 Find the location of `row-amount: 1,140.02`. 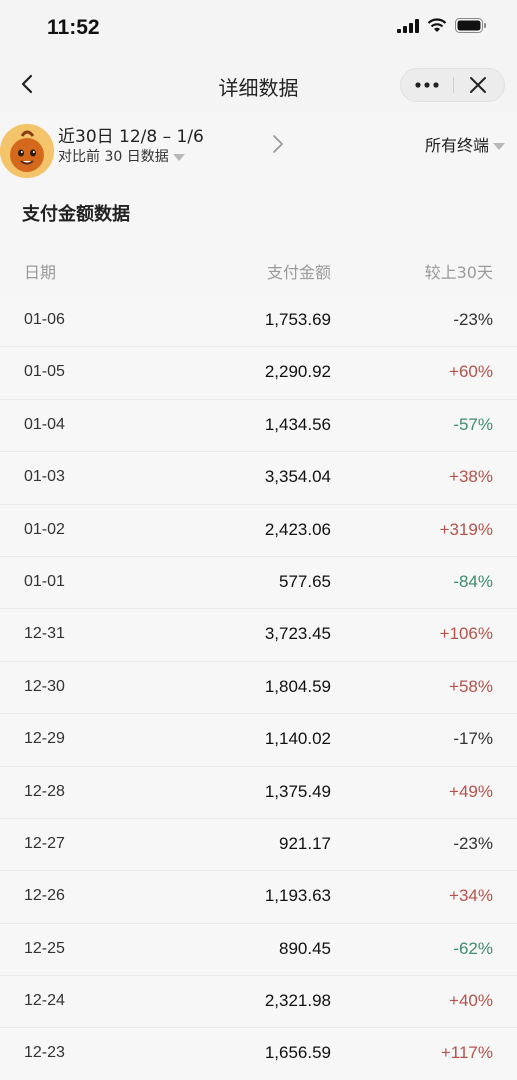

row-amount: 1,140.02 is located at coordinates (297, 739).